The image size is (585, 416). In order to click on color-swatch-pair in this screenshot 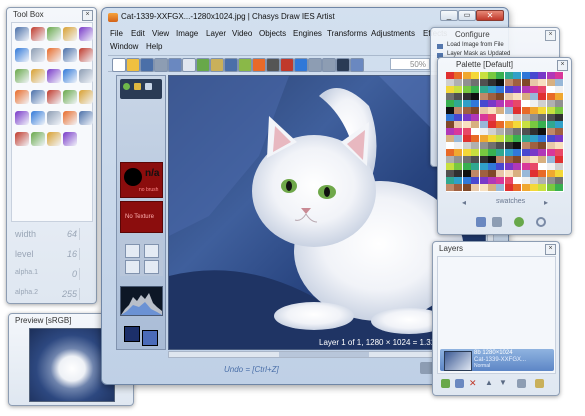, I will do `click(141, 335)`.